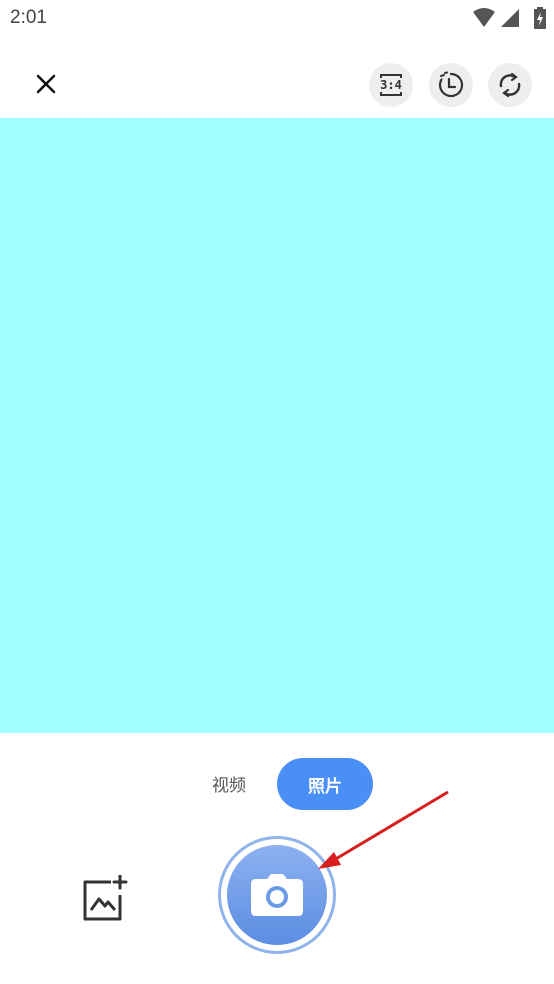  Describe the element at coordinates (510, 18) in the screenshot. I see `signal-icon` at that location.